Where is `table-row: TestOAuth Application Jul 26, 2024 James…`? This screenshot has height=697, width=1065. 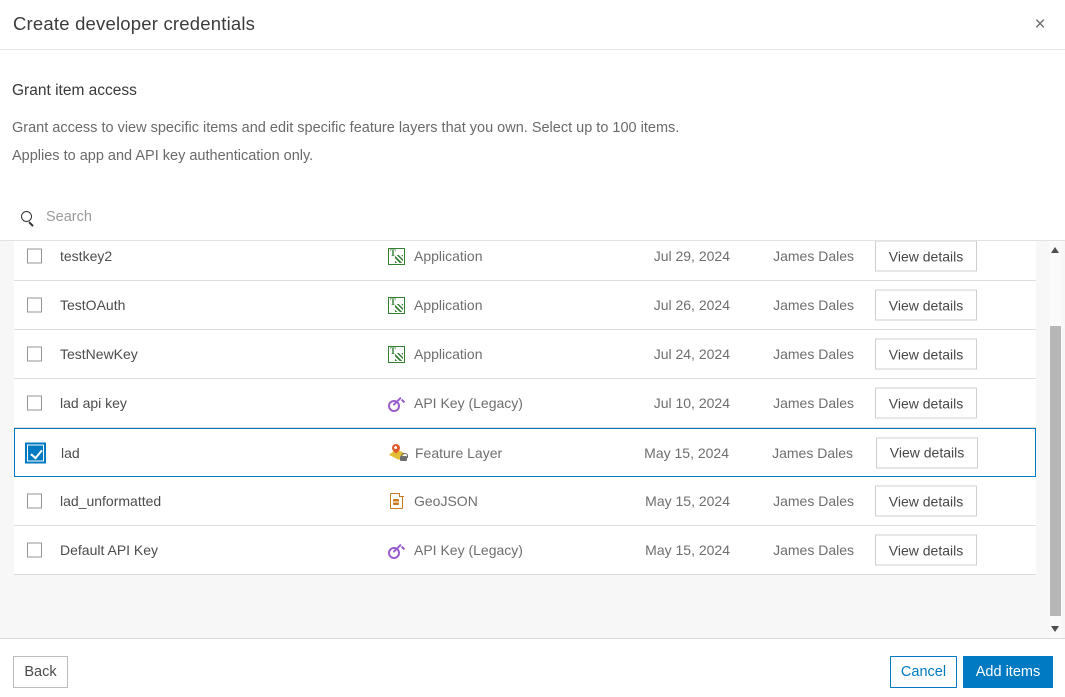
table-row: TestOAuth Application Jul 26, 2024 James… is located at coordinates (525, 305).